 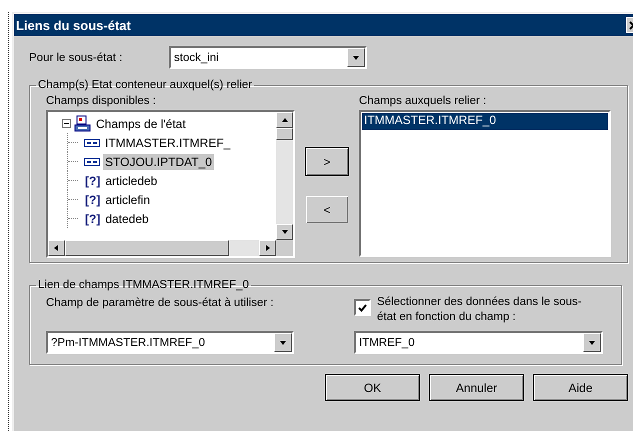 I want to click on dialog-button: OK, so click(x=372, y=387).